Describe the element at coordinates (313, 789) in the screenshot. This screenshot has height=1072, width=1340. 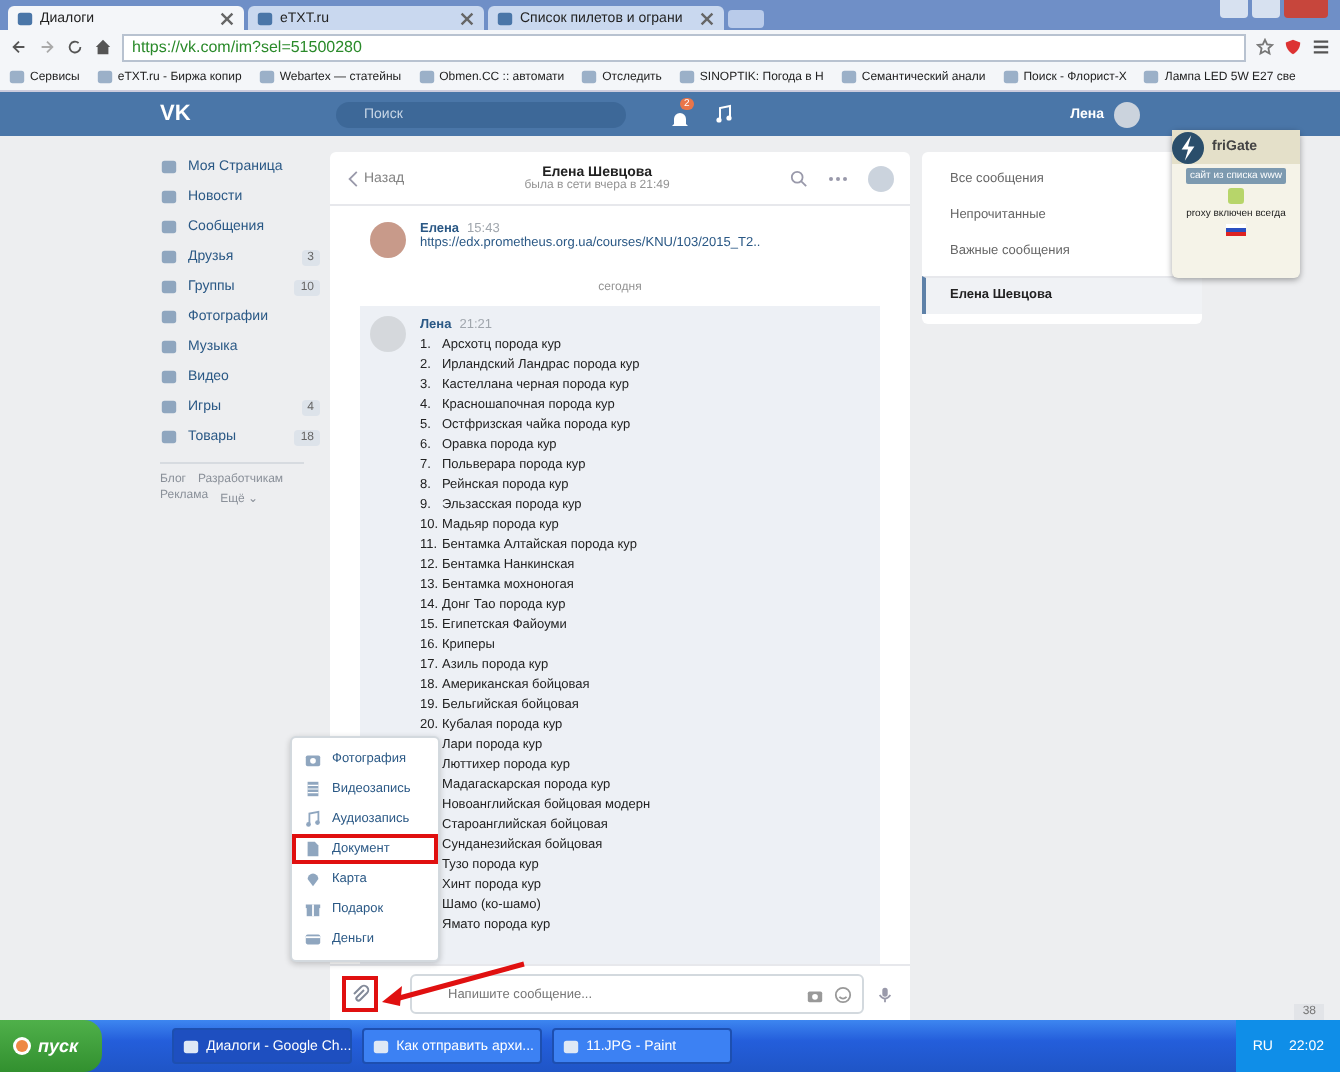
I see `film-icon` at that location.